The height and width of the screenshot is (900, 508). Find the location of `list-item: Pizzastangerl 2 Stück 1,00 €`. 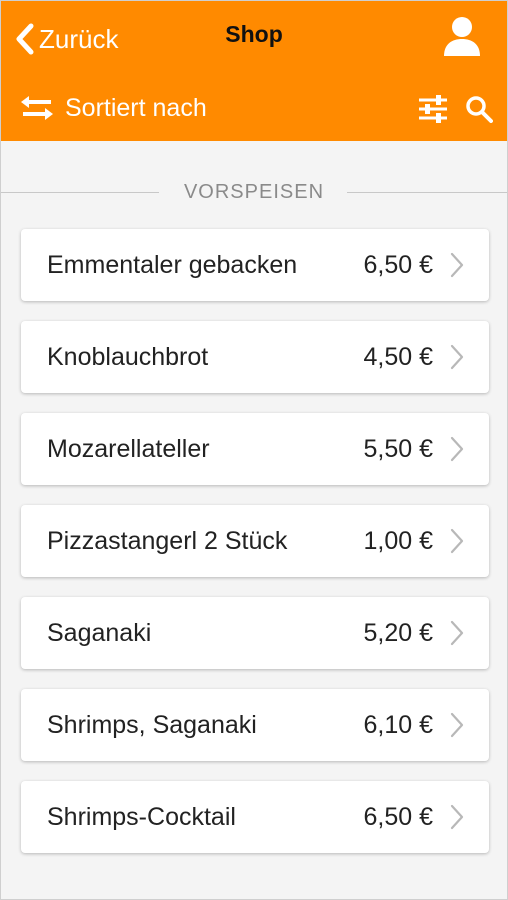

list-item: Pizzastangerl 2 Stück 1,00 € is located at coordinates (255, 541).